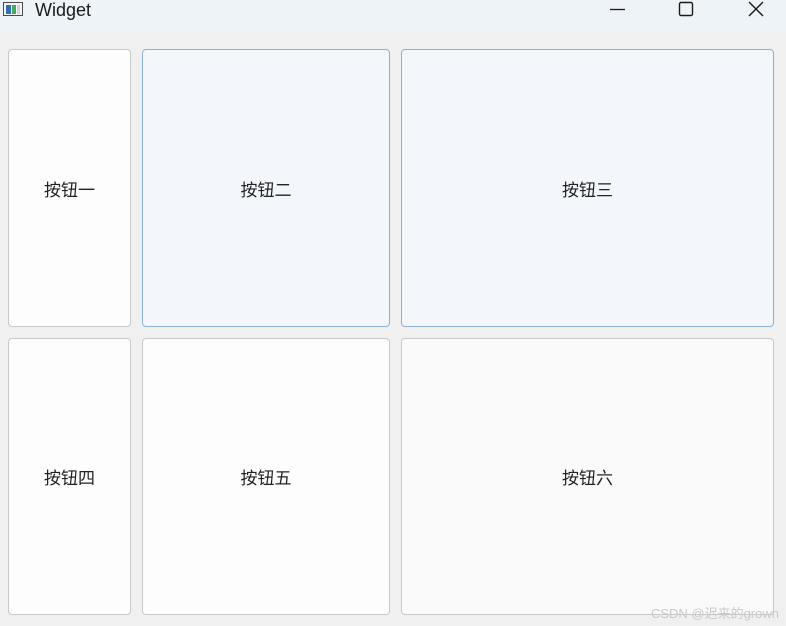 The image size is (786, 626). Describe the element at coordinates (13, 9) in the screenshot. I see `app-window-icon` at that location.